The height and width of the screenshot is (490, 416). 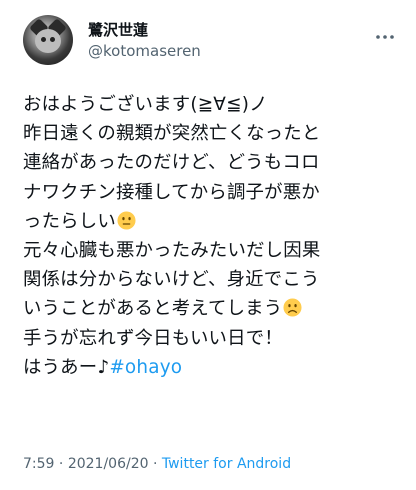 I want to click on tweet-time: 7:59, so click(x=38, y=464).